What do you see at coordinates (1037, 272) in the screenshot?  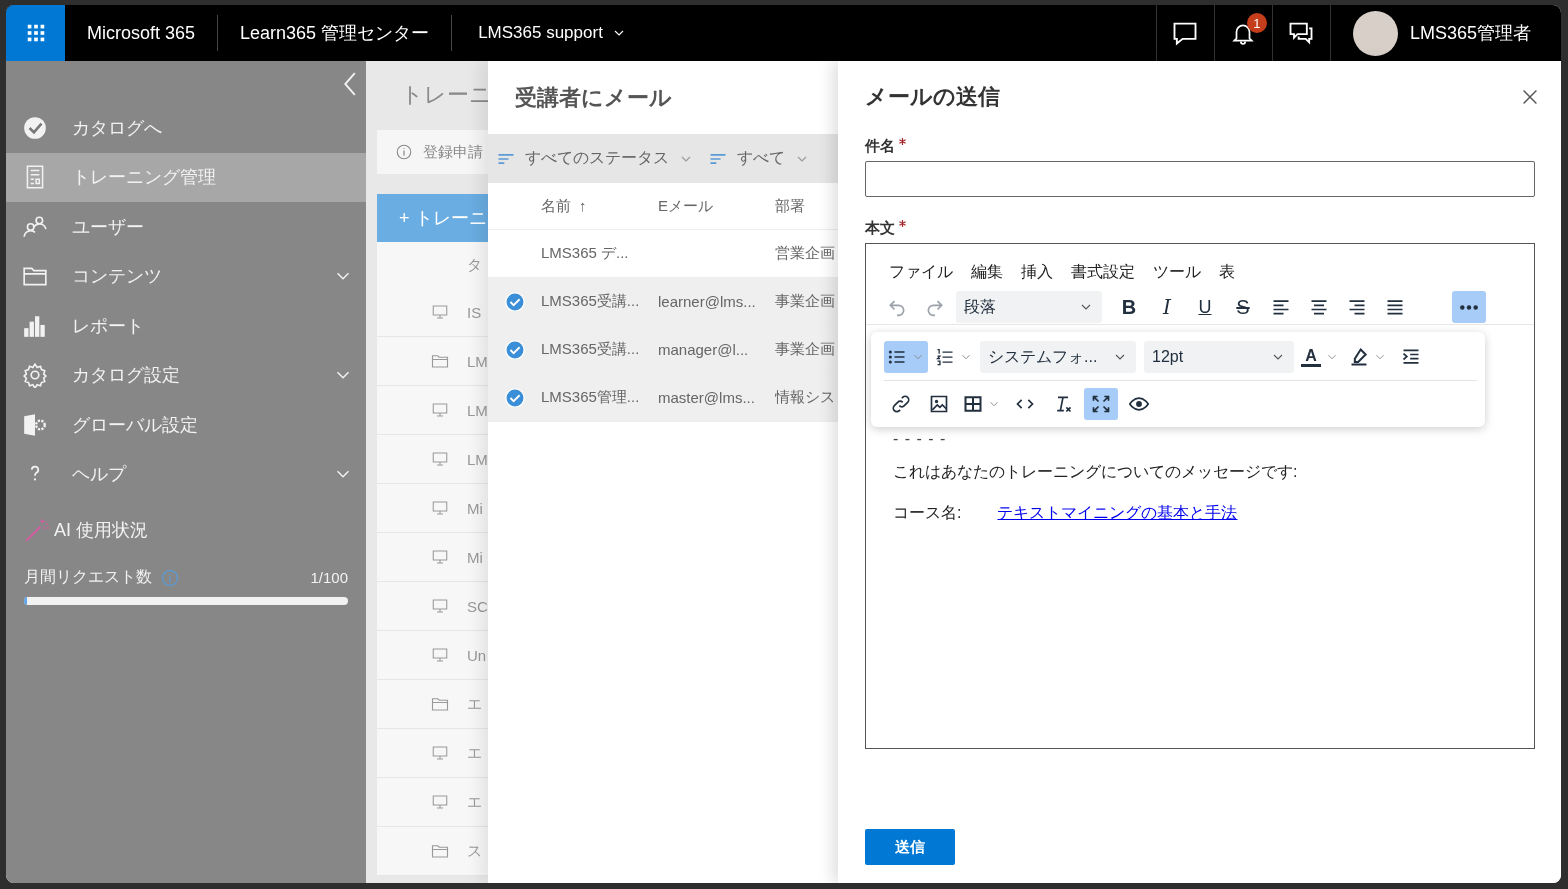 I see `menu-item: 挿入` at bounding box center [1037, 272].